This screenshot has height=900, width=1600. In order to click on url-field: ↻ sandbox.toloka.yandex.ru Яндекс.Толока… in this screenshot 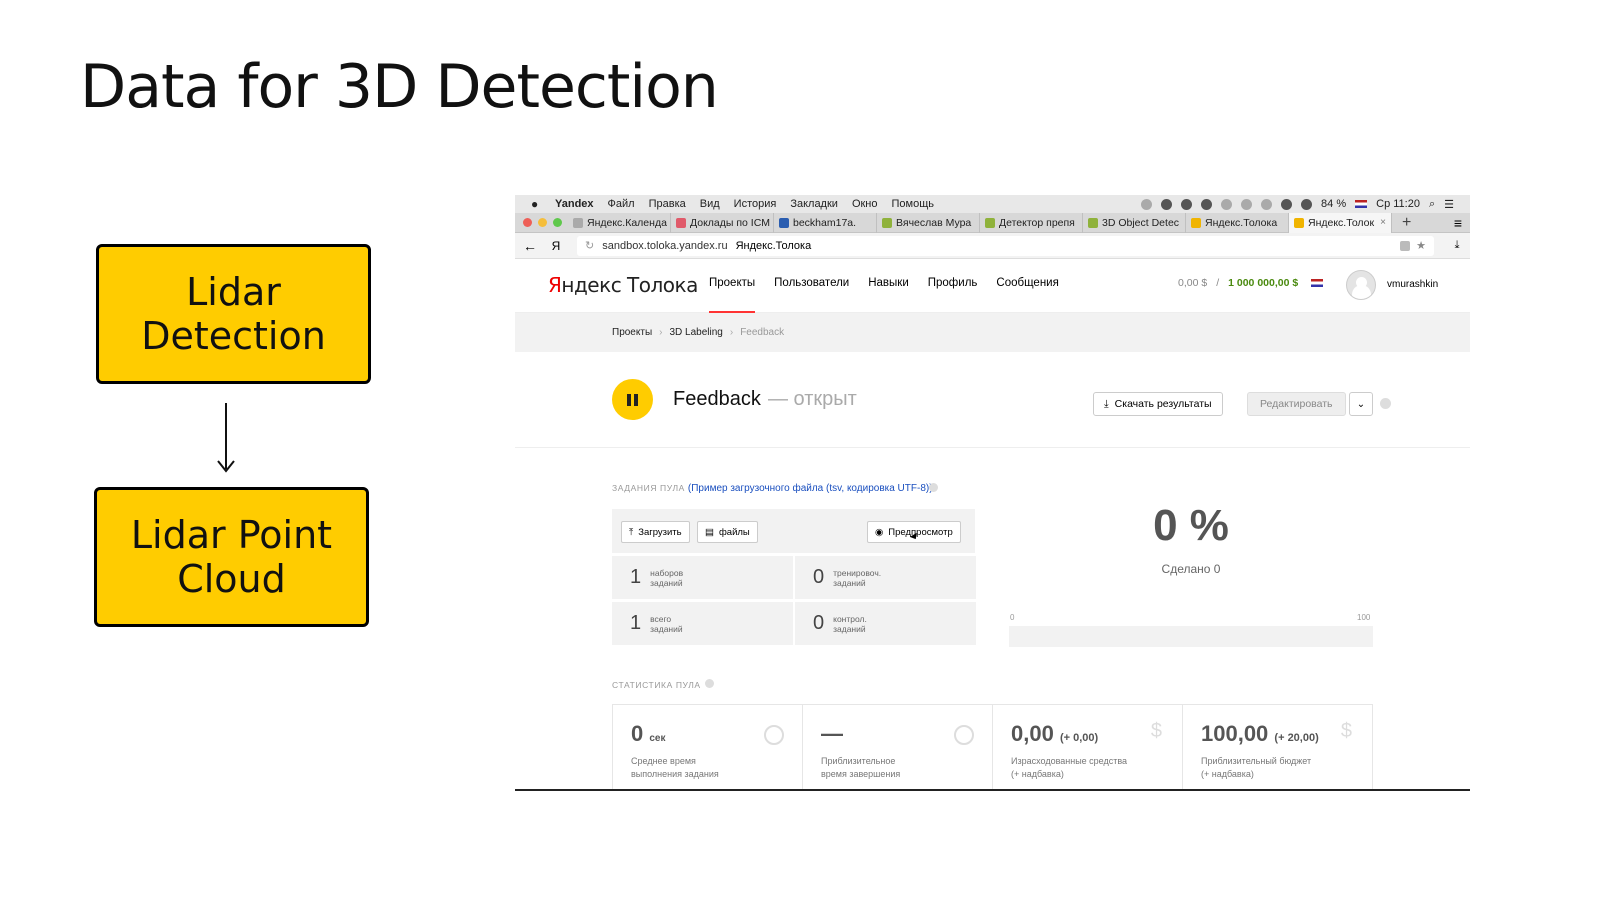, I will do `click(1005, 245)`.